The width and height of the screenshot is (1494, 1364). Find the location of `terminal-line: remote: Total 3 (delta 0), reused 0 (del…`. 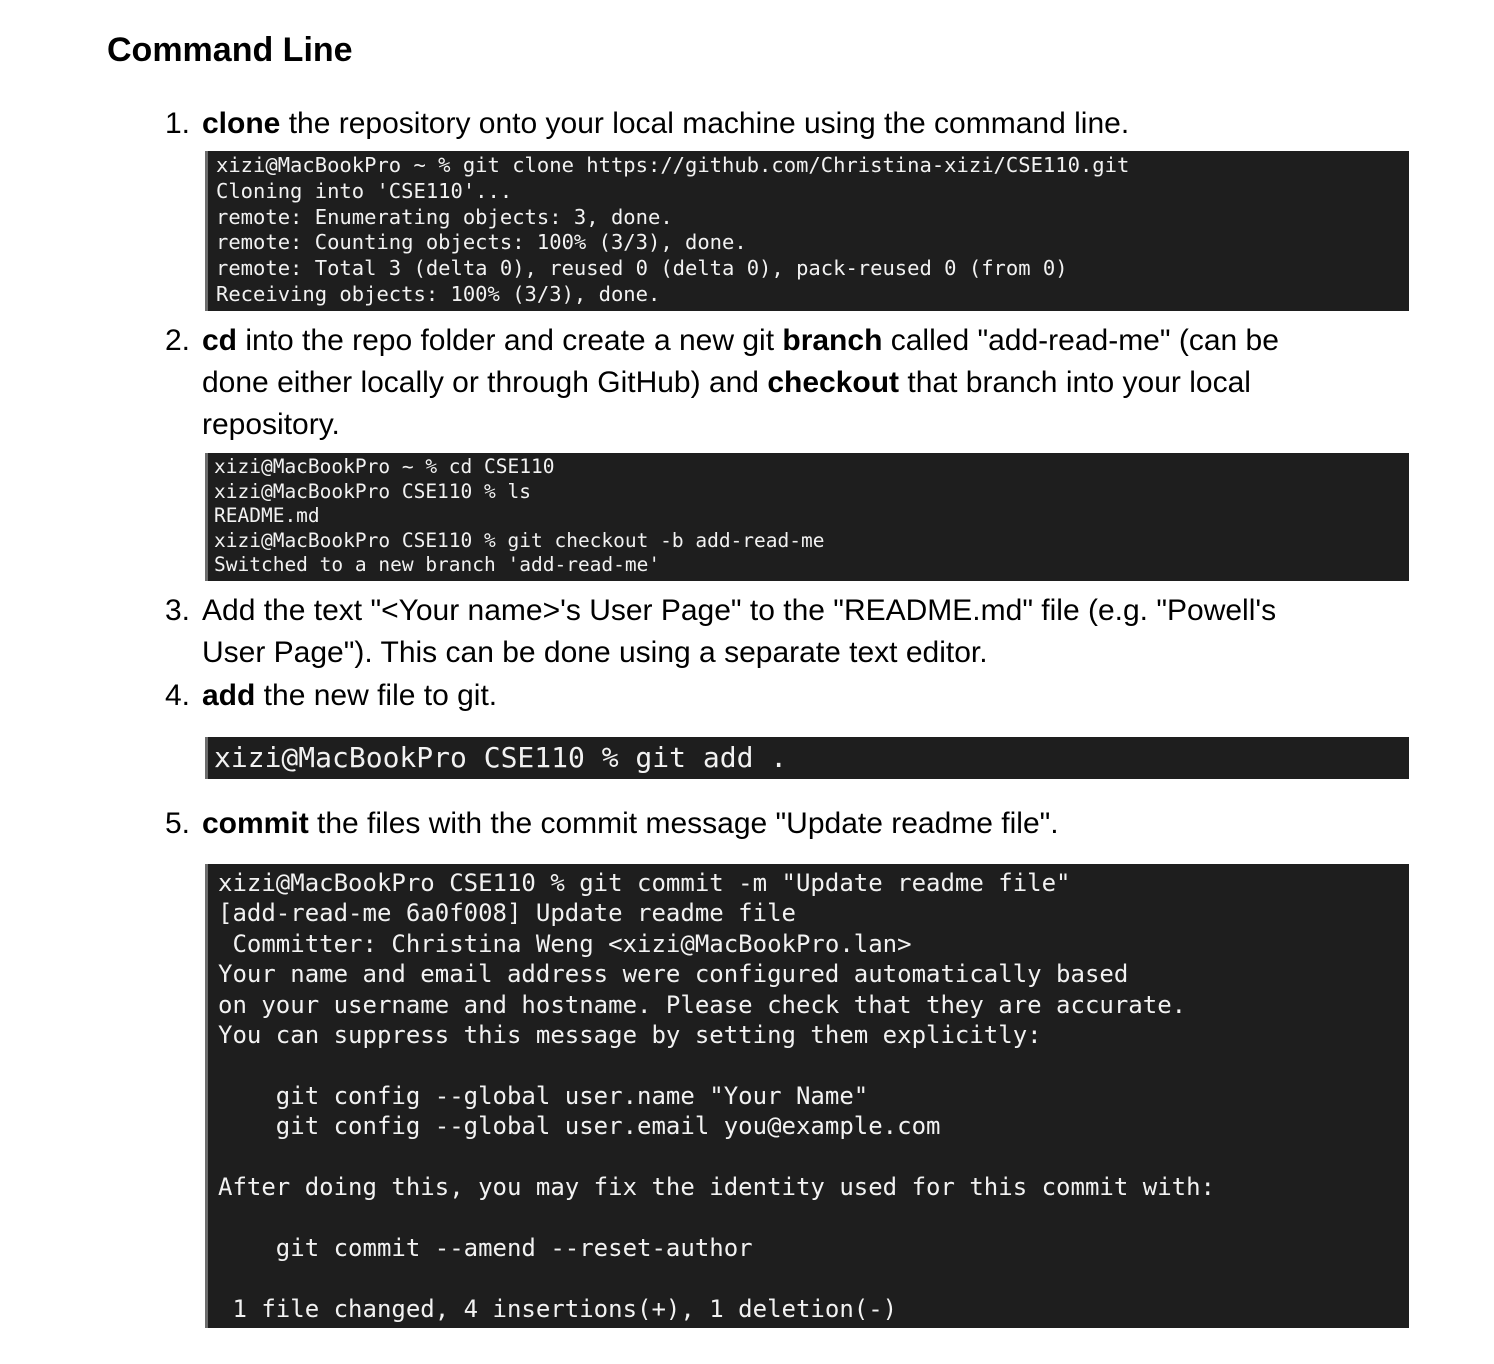

terminal-line: remote: Total 3 (delta 0), reused 0 (del… is located at coordinates (642, 268).